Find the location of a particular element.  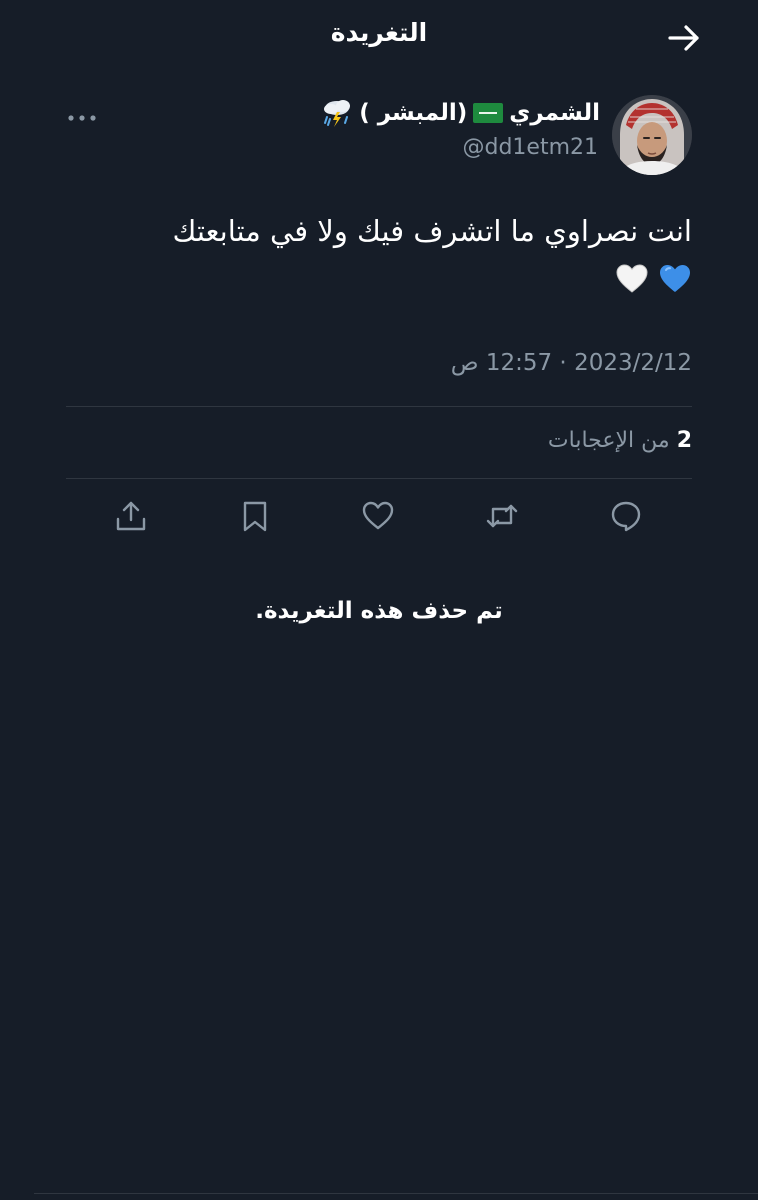

back-button is located at coordinates (684, 38).